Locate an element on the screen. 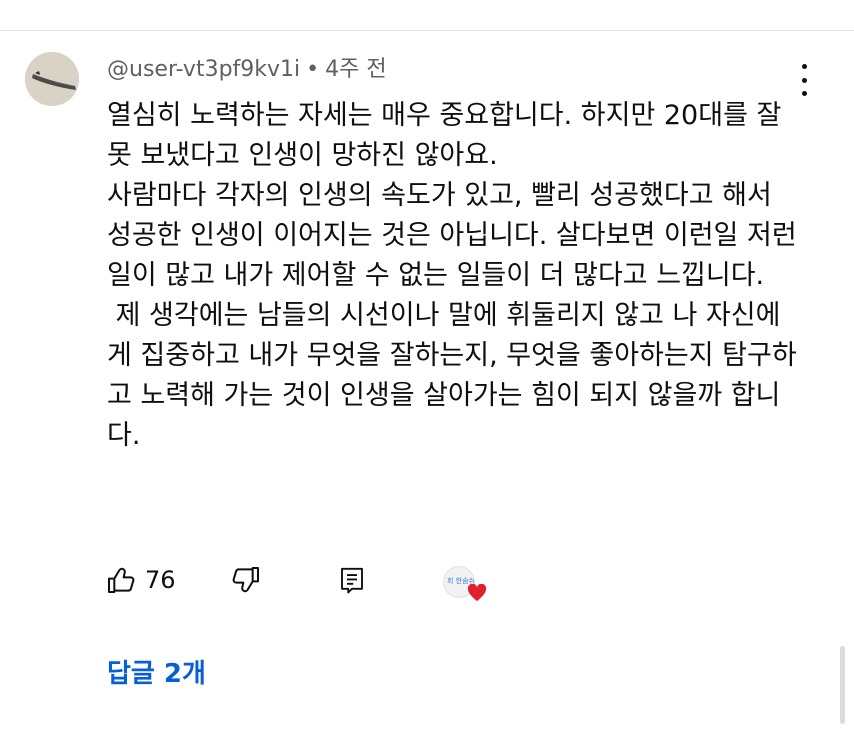 The image size is (854, 735). avatar-image is located at coordinates (52, 79).